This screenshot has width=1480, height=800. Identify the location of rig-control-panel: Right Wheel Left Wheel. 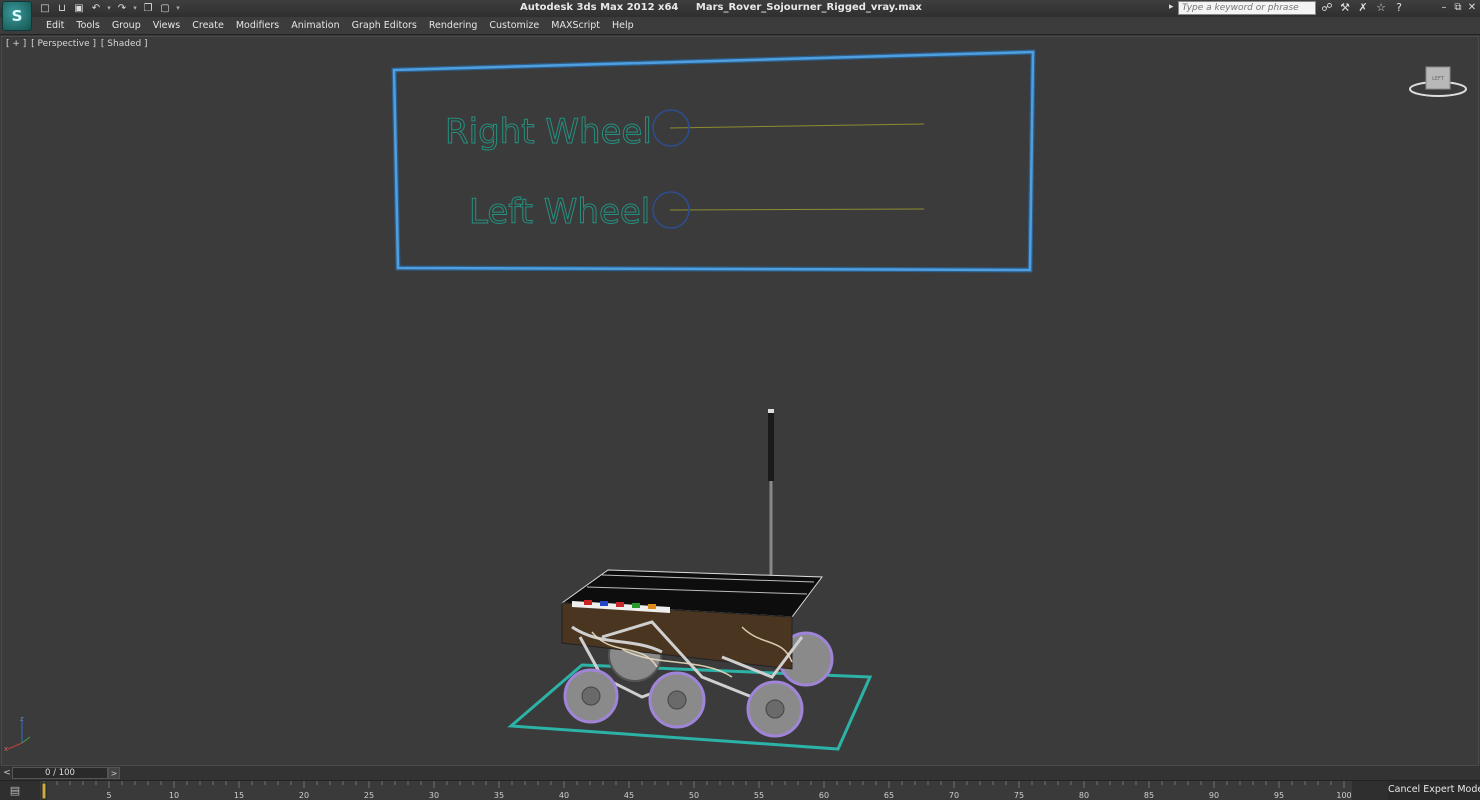
(713, 161).